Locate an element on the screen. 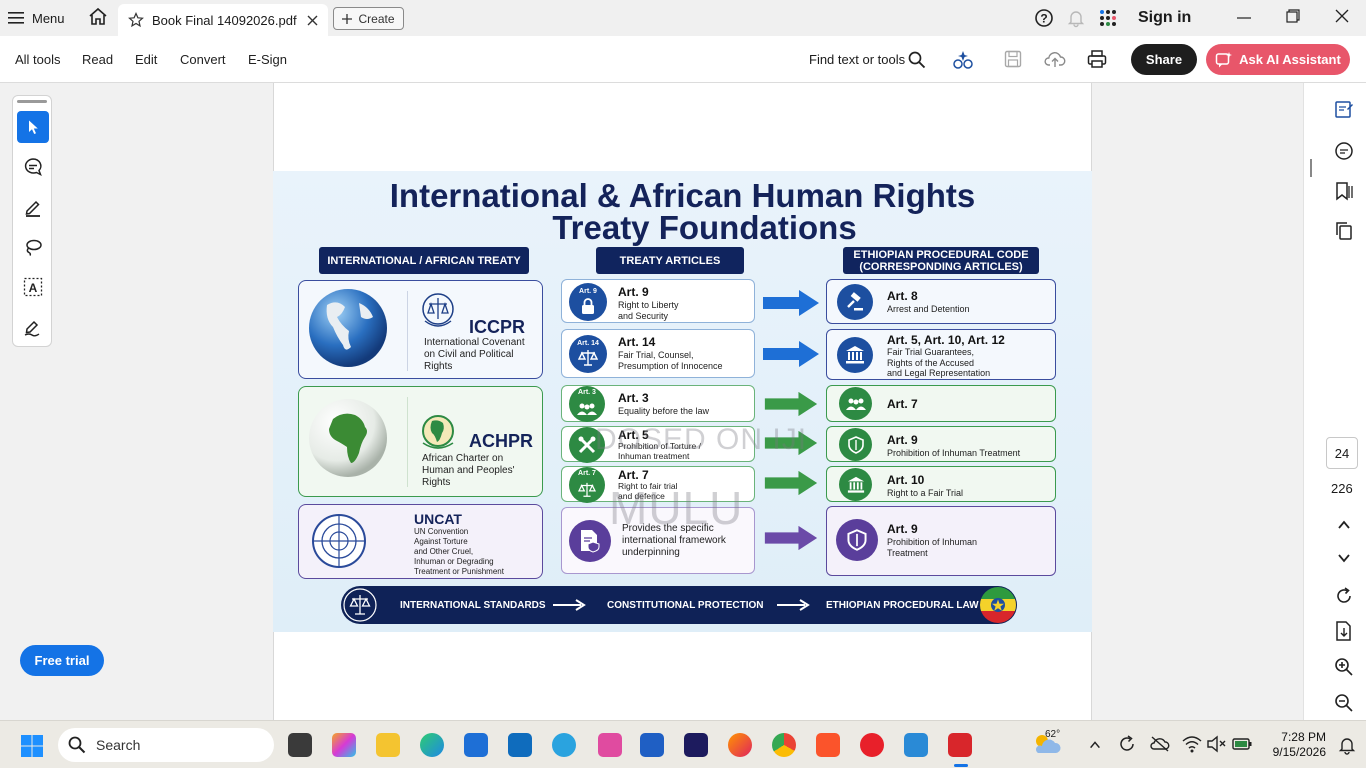 The image size is (1366, 768). acrobat-icon is located at coordinates (960, 745).